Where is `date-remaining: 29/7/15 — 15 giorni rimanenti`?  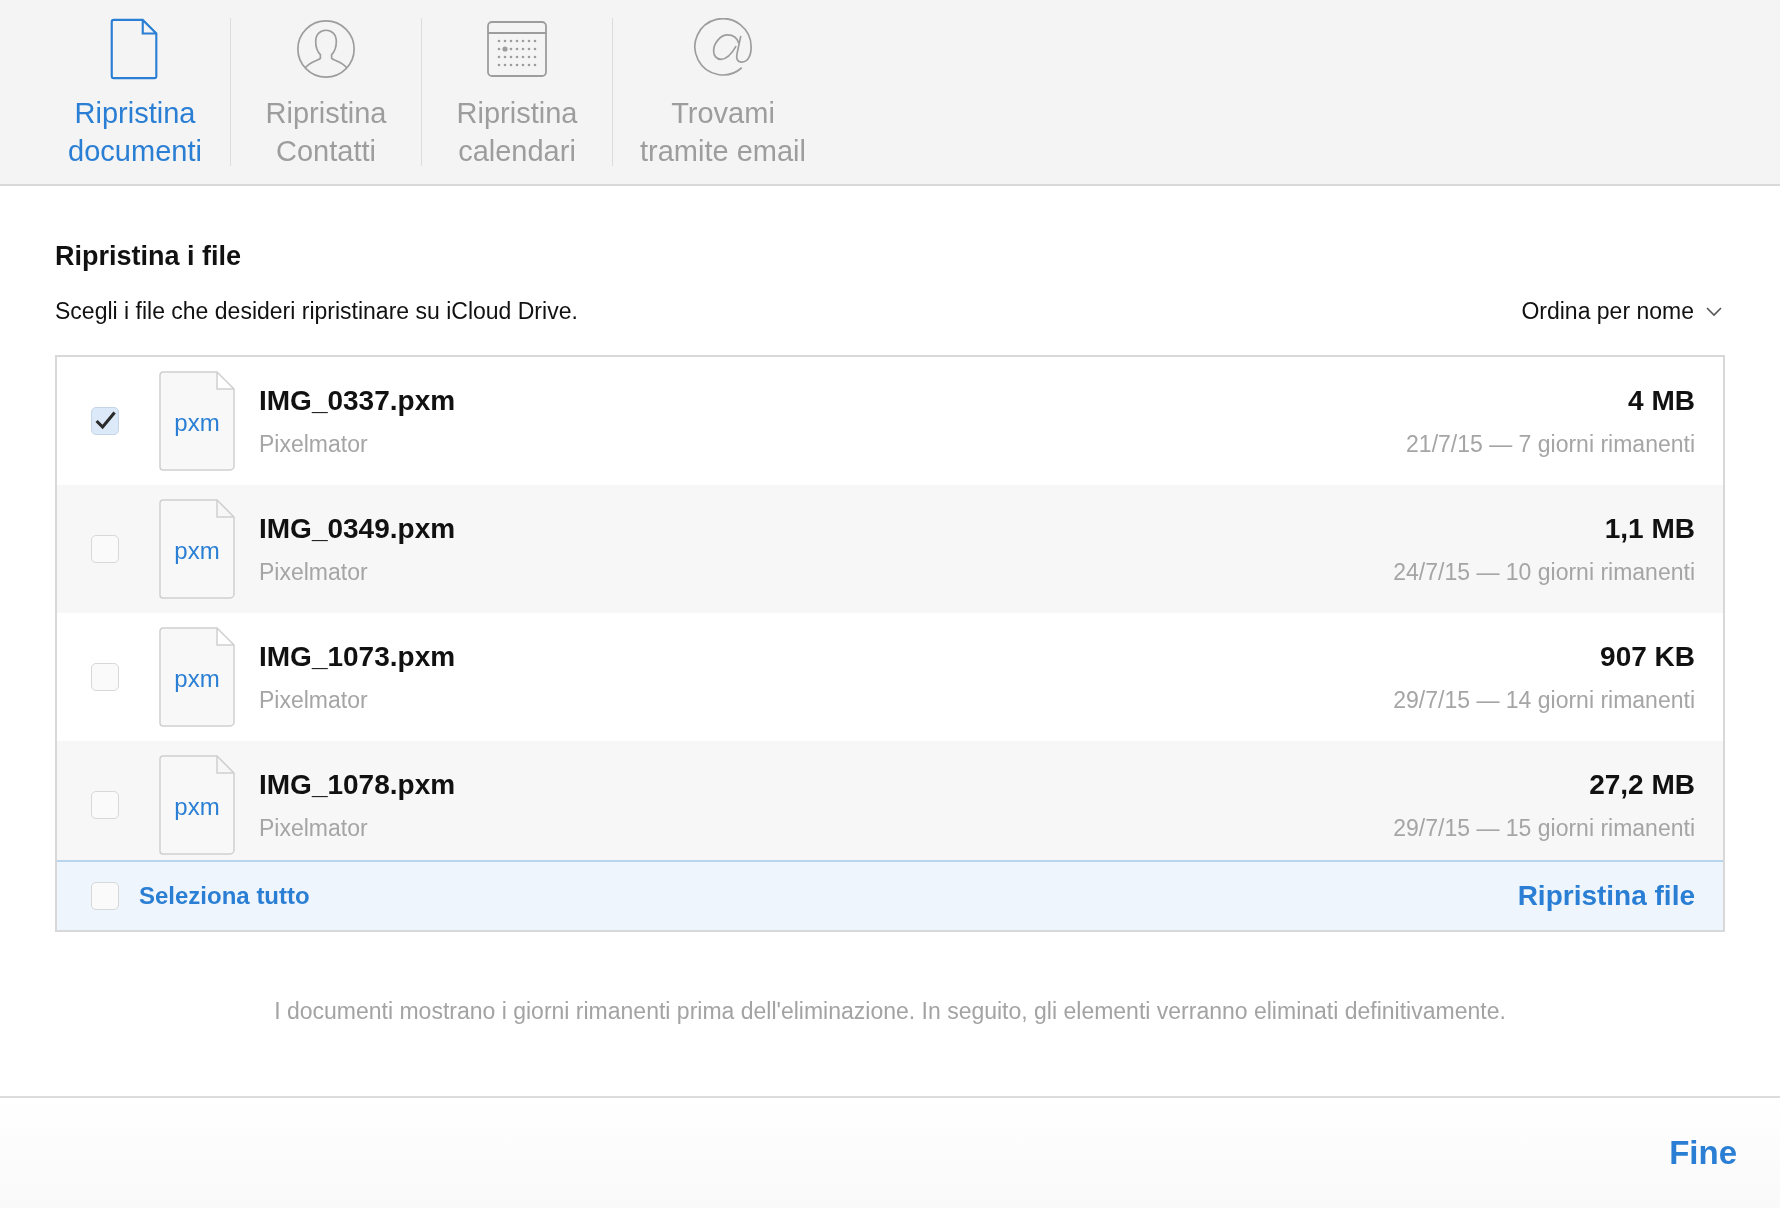 date-remaining: 29/7/15 — 15 giorni rimanenti is located at coordinates (1544, 828).